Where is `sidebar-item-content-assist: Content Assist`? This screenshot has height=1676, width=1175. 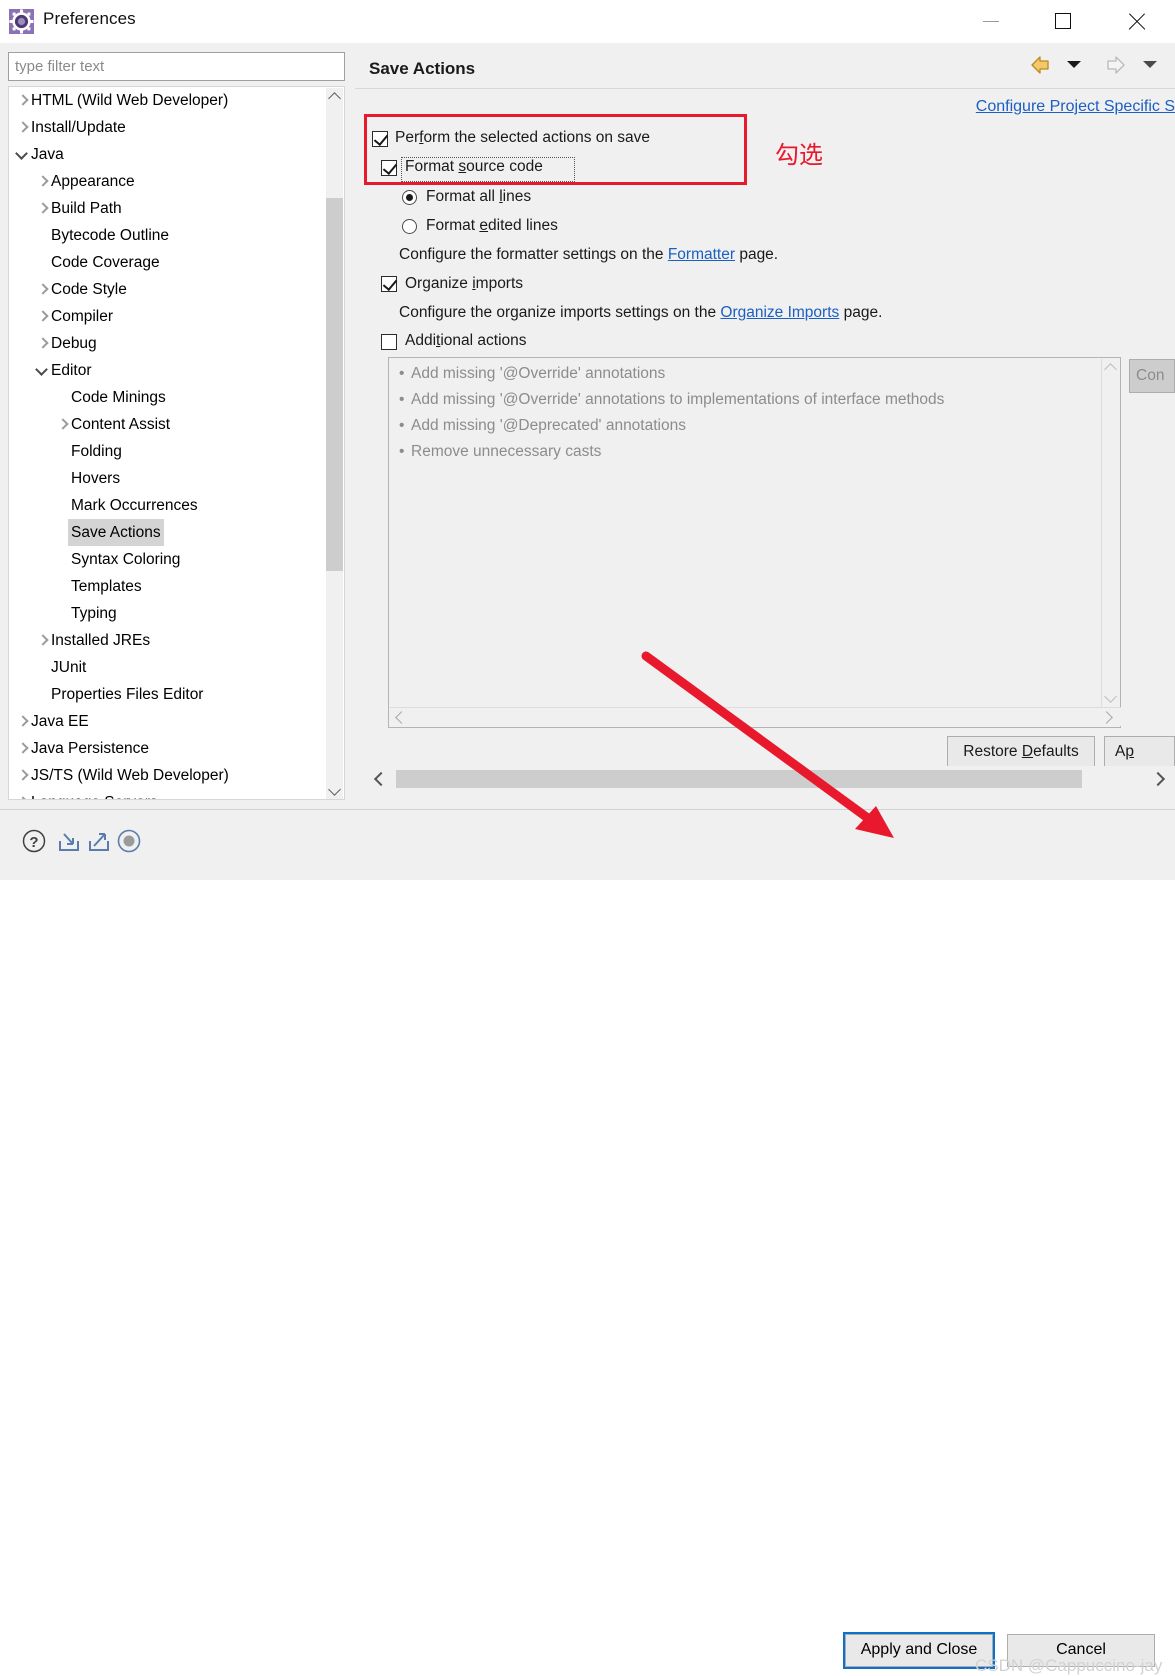
sidebar-item-content-assist: Content Assist is located at coordinates (169, 424).